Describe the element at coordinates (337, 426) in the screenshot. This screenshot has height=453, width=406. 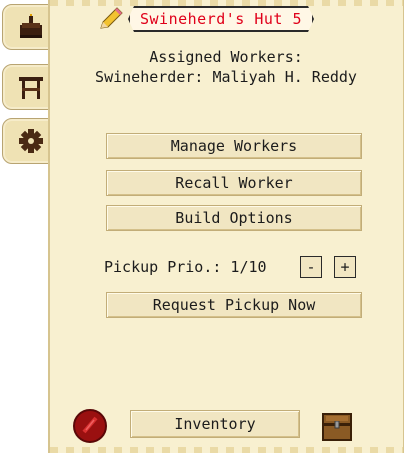
I see `chest-icon` at that location.